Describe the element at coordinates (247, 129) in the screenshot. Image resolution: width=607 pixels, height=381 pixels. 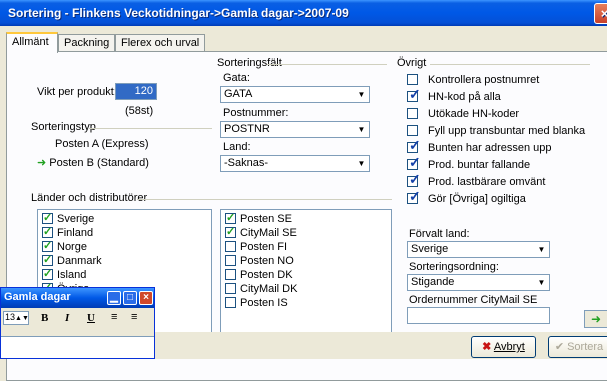
I see `postnummer-value: POSTNR` at that location.